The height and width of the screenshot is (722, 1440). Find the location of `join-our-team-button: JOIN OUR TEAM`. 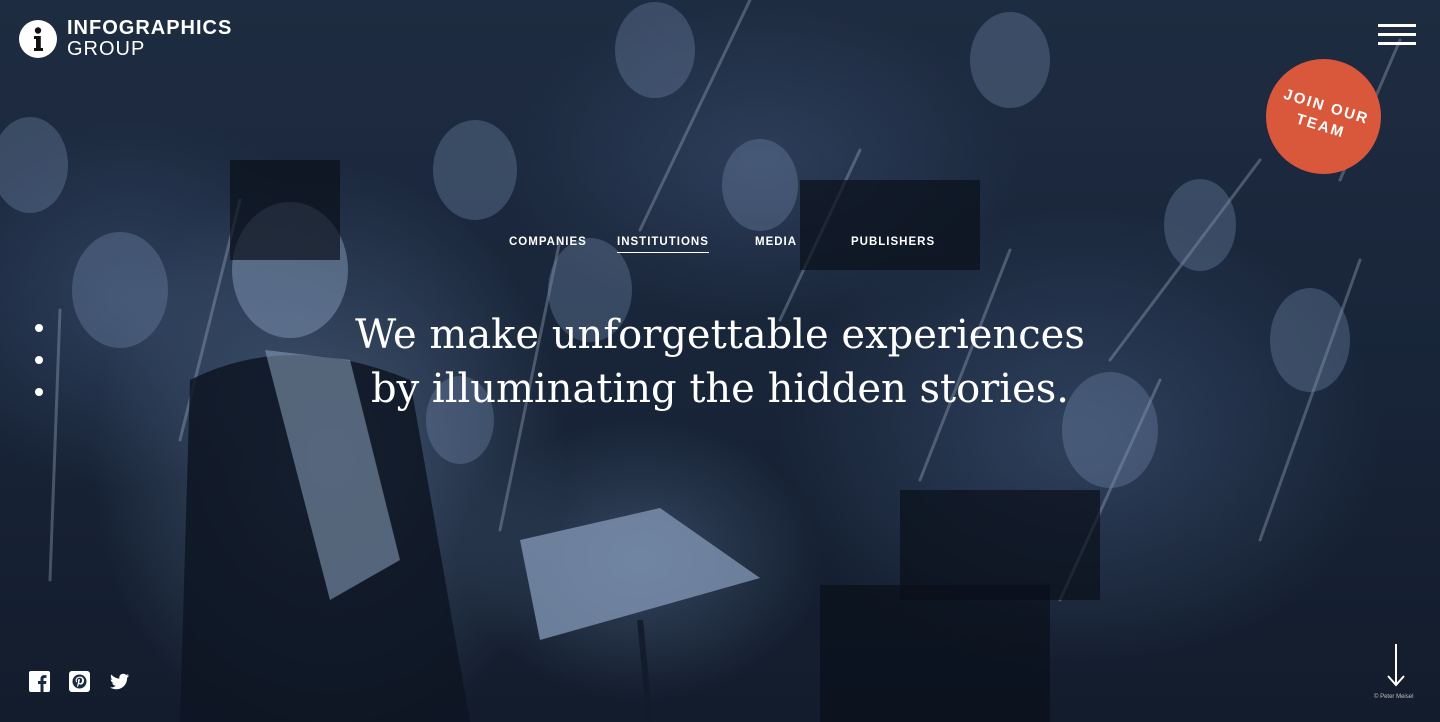

join-our-team-button: JOIN OUR TEAM is located at coordinates (1323, 116).